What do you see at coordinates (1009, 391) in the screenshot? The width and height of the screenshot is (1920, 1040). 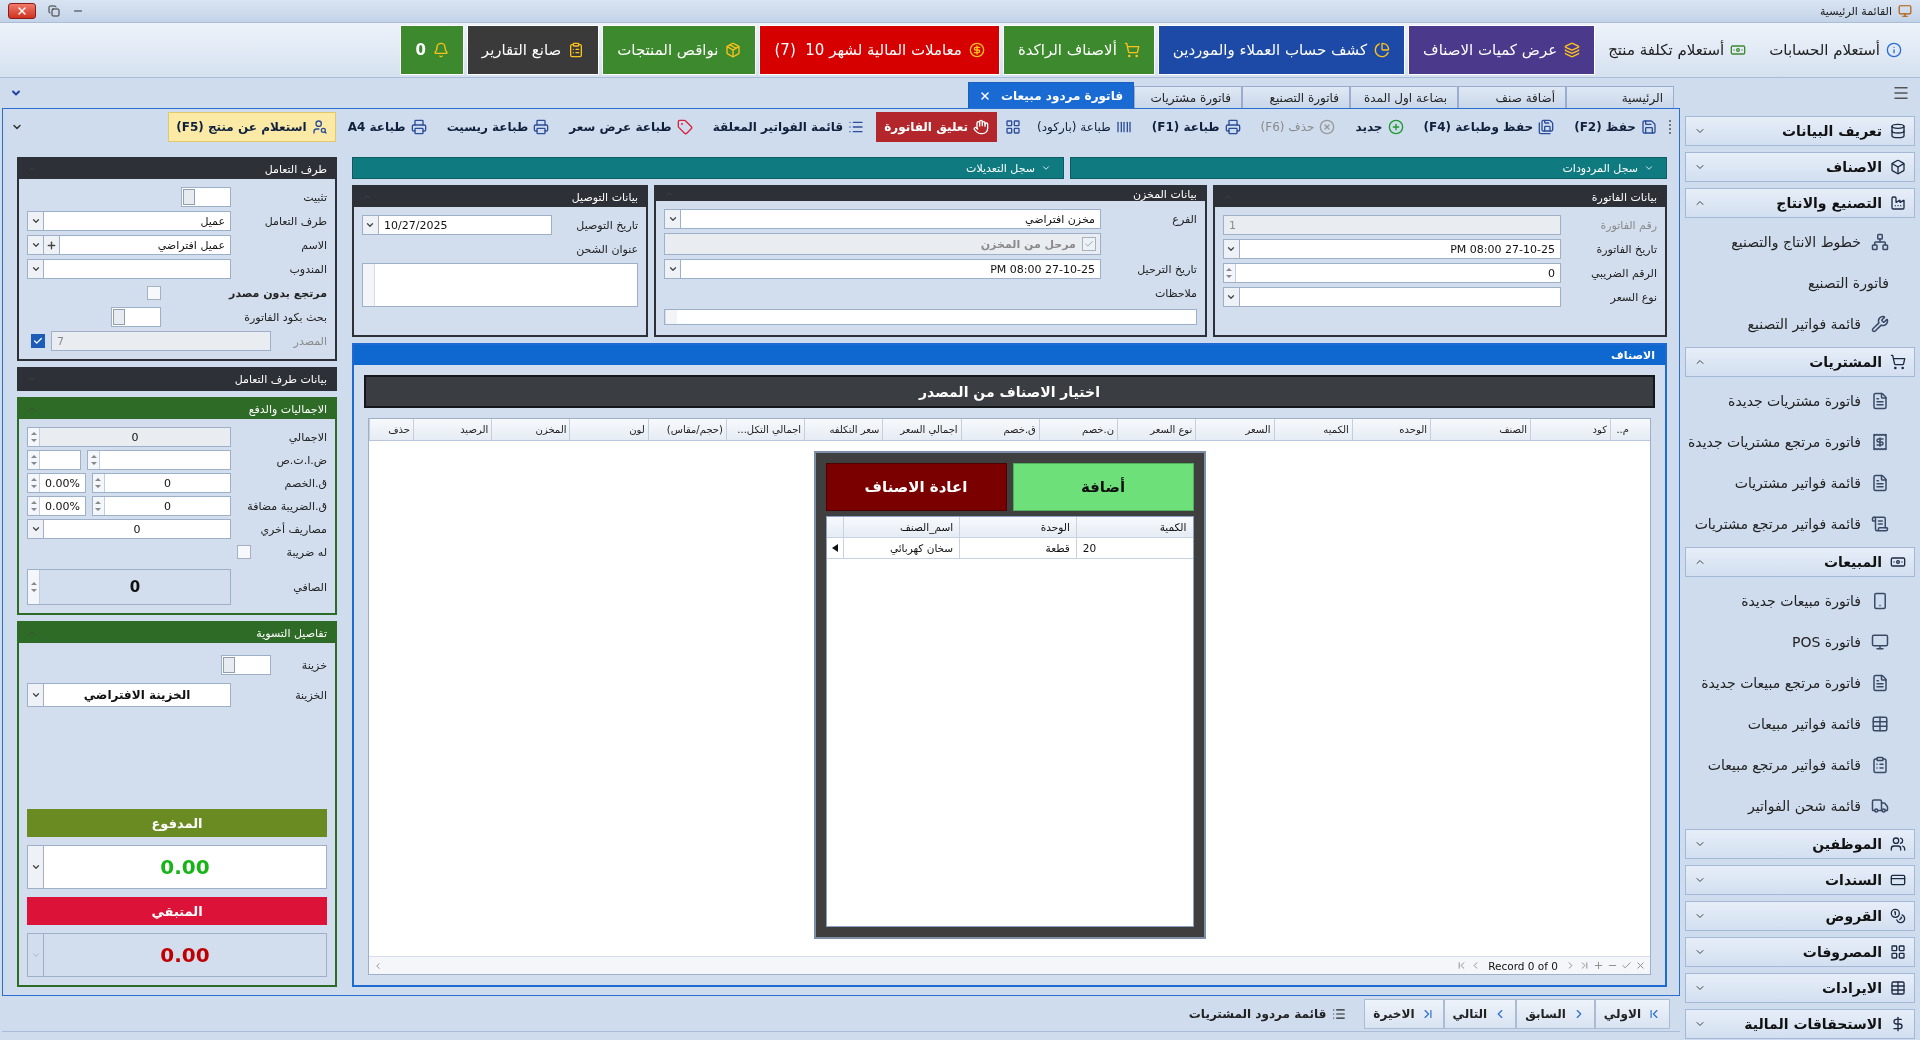 I see `picker-bar: اختيار الاصناف من المصدر` at bounding box center [1009, 391].